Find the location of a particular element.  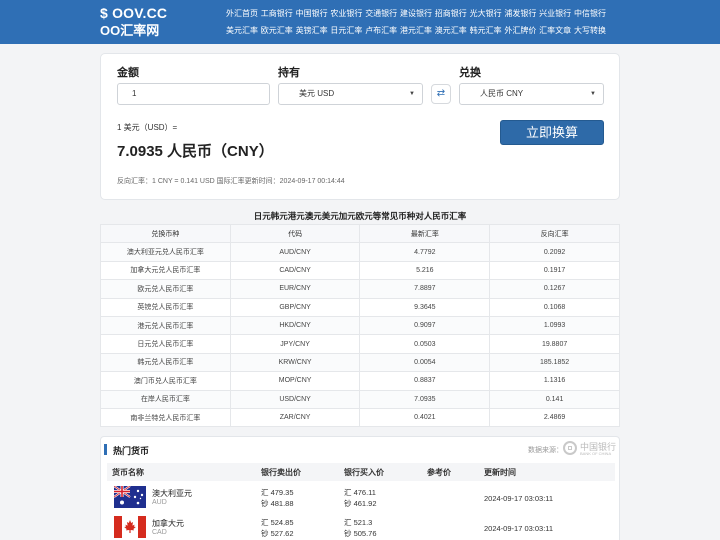

nav-link: 浦发银行 is located at coordinates (520, 14).